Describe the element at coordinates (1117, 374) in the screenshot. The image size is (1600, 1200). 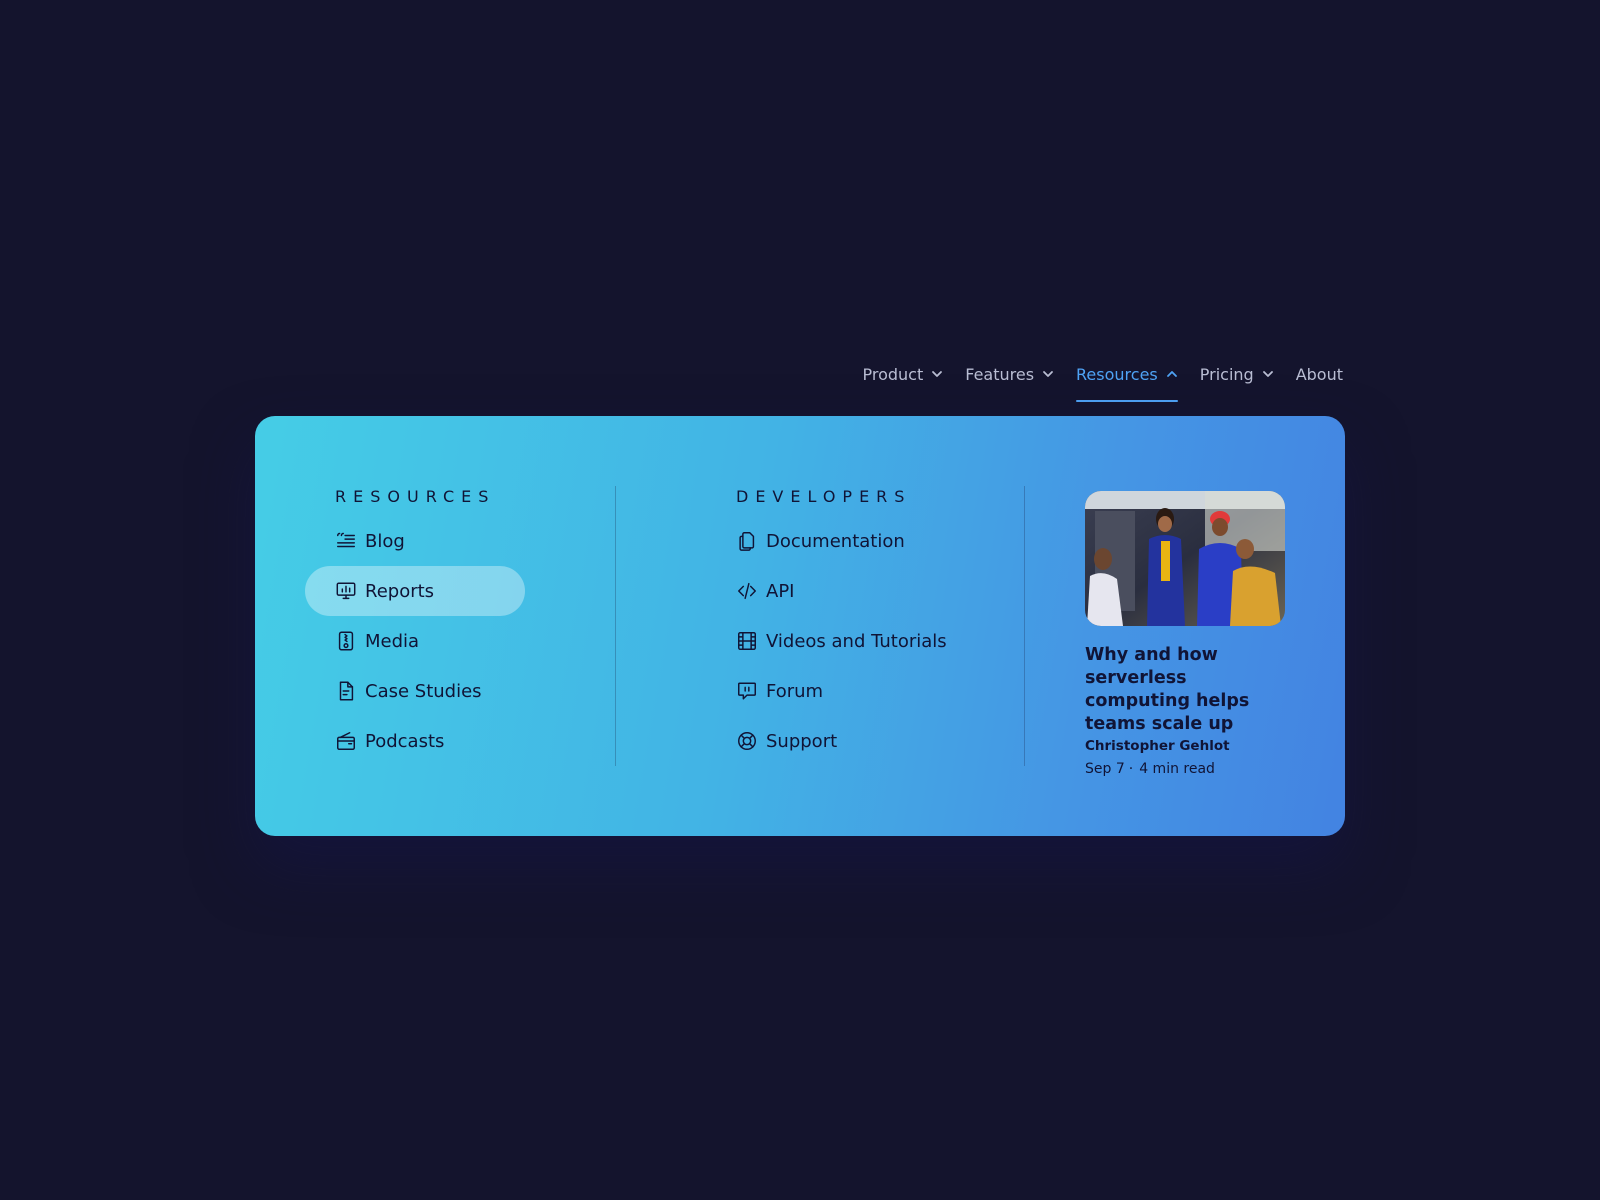
I see `nav-resources-label: Resources` at that location.